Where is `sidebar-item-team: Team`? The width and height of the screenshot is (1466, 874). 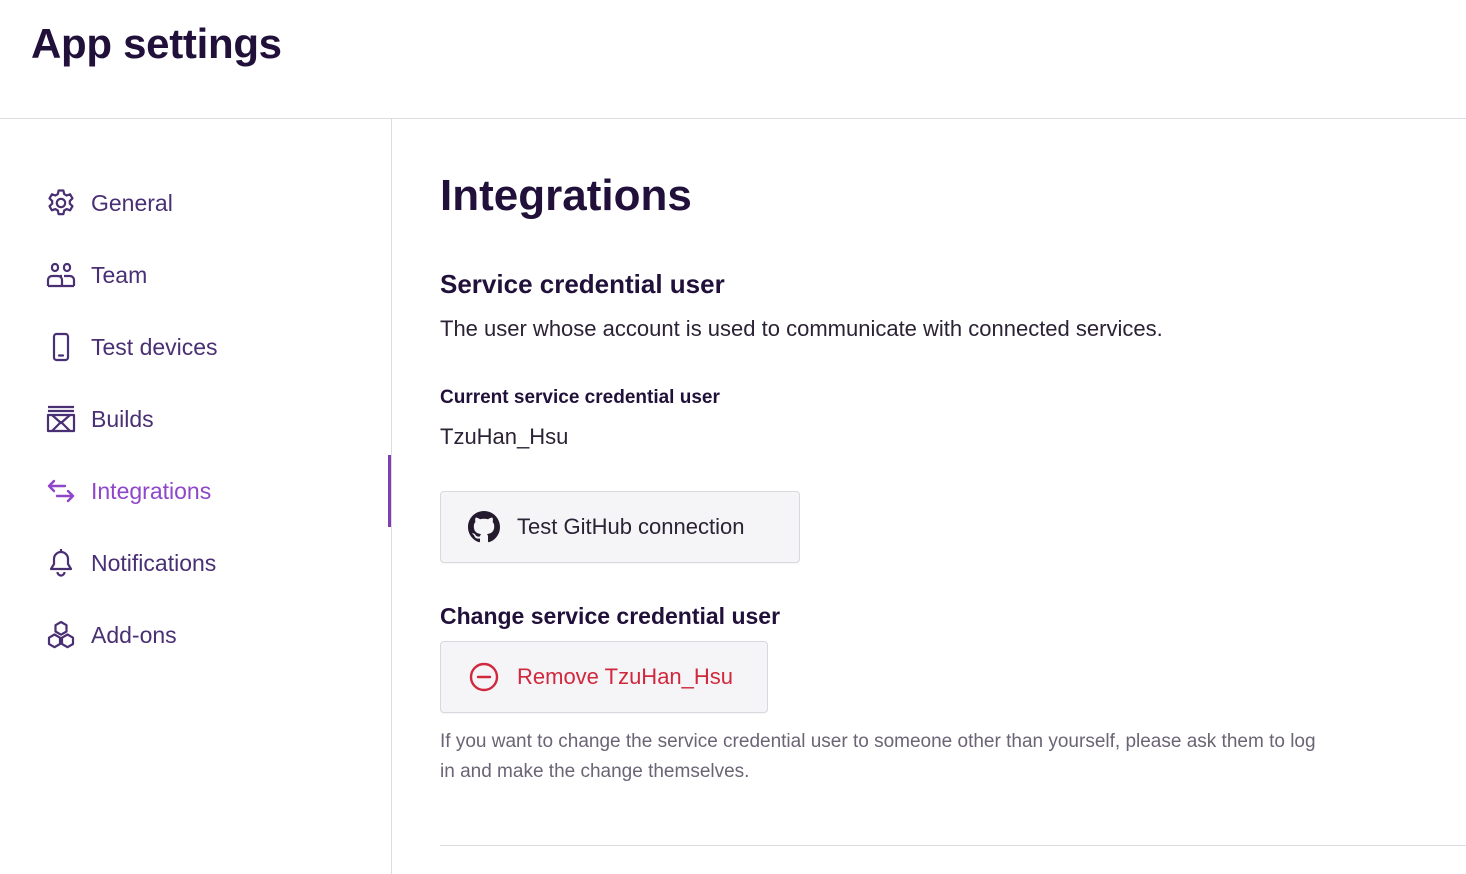
sidebar-item-team: Team is located at coordinates (195, 275).